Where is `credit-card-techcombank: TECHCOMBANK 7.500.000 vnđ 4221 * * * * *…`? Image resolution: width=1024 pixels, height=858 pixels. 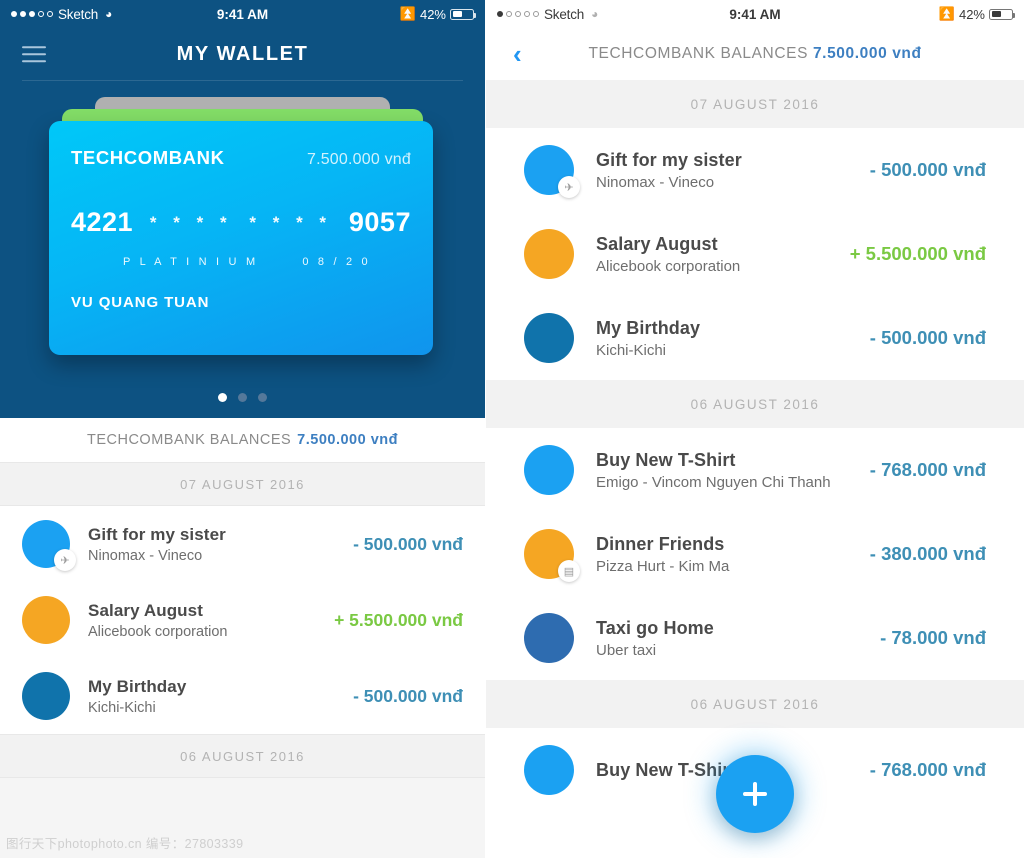 credit-card-techcombank: TECHCOMBANK 7.500.000 vnđ 4221 * * * * *… is located at coordinates (241, 238).